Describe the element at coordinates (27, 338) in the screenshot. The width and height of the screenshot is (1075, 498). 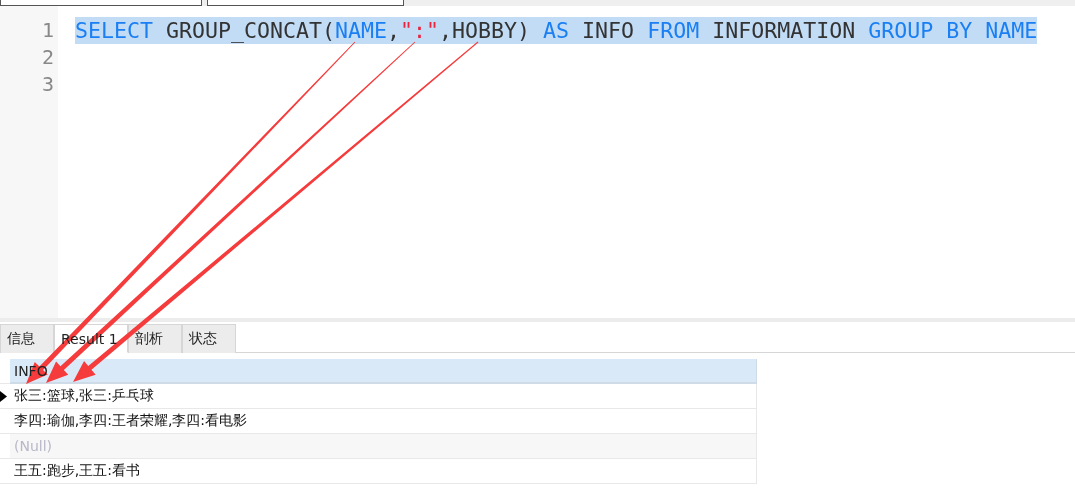
I see `result-tab: 信息` at that location.